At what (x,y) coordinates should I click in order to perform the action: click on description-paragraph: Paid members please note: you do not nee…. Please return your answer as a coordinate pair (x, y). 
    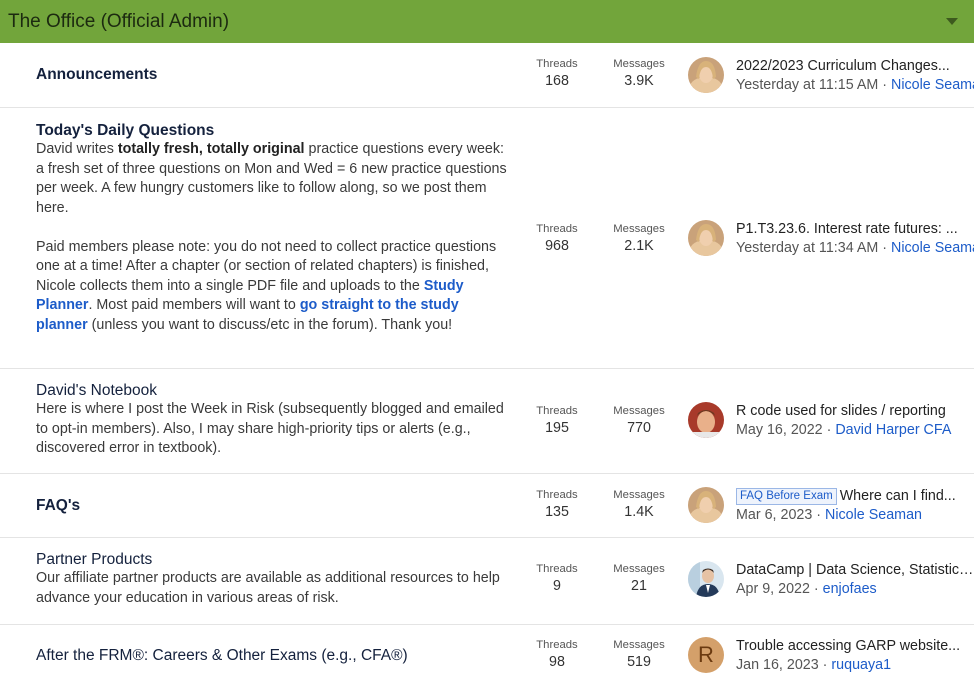
    Looking at the image, I should click on (275, 287).